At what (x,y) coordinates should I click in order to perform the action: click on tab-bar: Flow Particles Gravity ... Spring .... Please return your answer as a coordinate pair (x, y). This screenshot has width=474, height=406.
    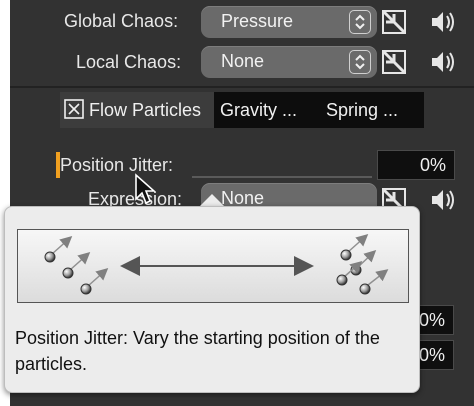
    Looking at the image, I should click on (242, 110).